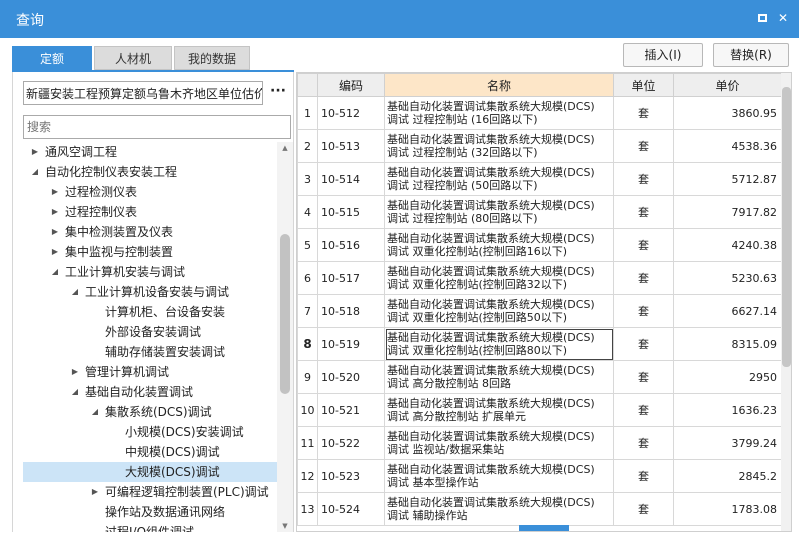 The height and width of the screenshot is (535, 799). What do you see at coordinates (544, 528) in the screenshot?
I see `grid-splitter-handle` at bounding box center [544, 528].